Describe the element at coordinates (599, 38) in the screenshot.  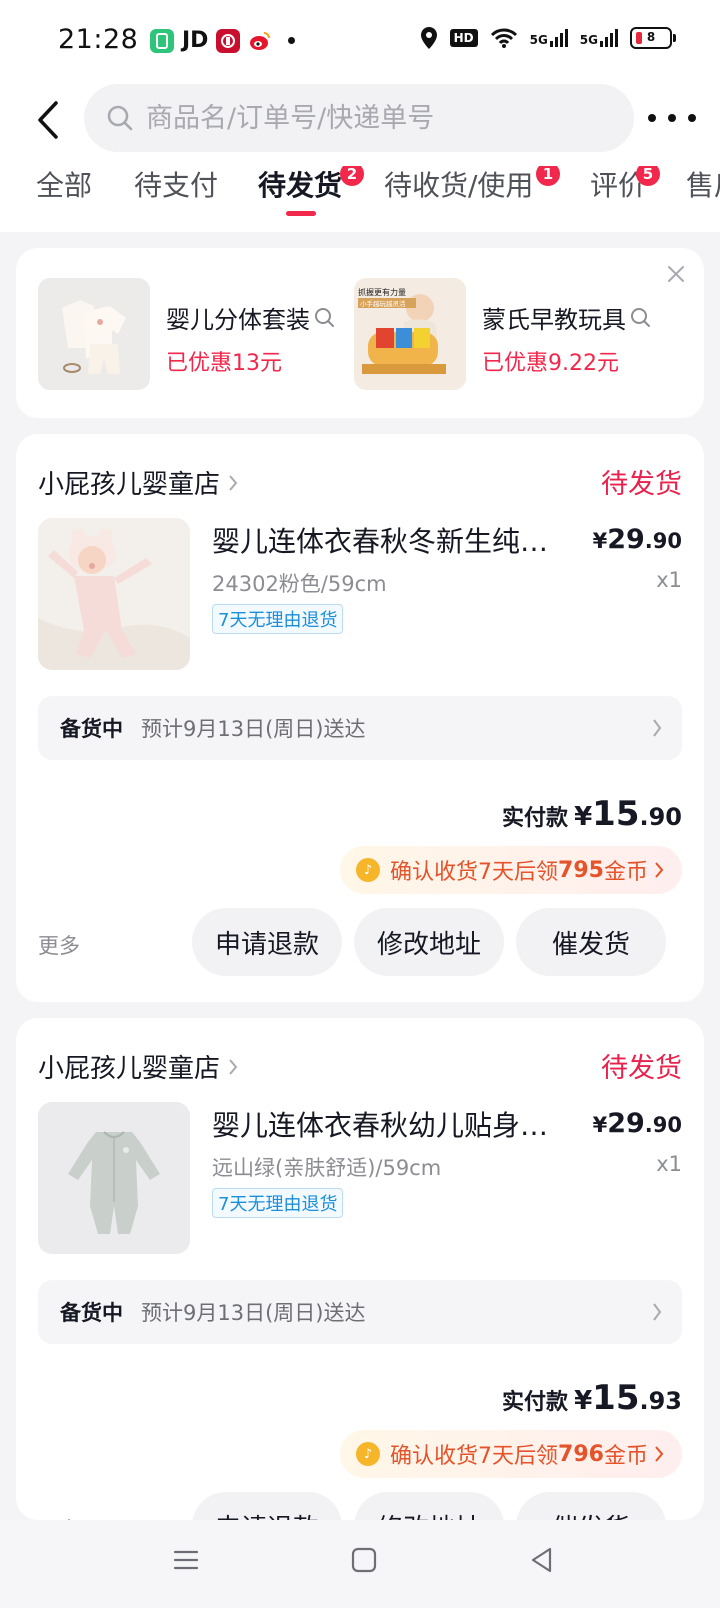
I see `signal-2-icon: 5G` at that location.